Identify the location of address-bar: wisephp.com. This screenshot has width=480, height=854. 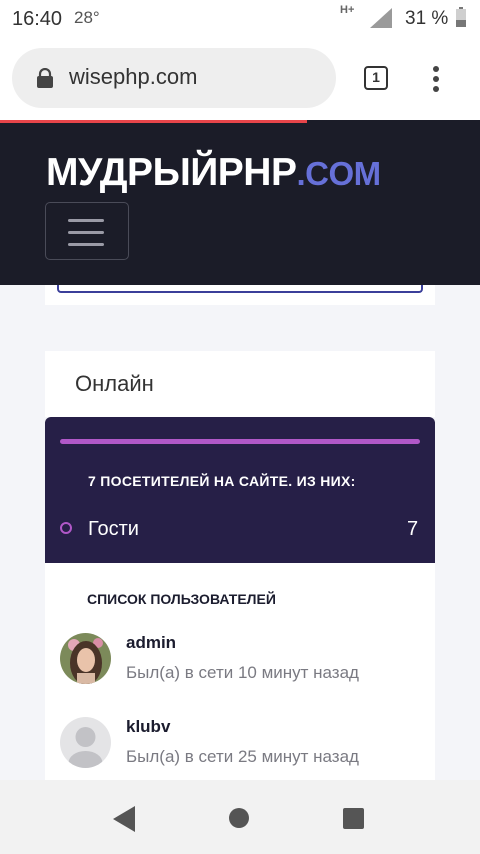
(174, 78).